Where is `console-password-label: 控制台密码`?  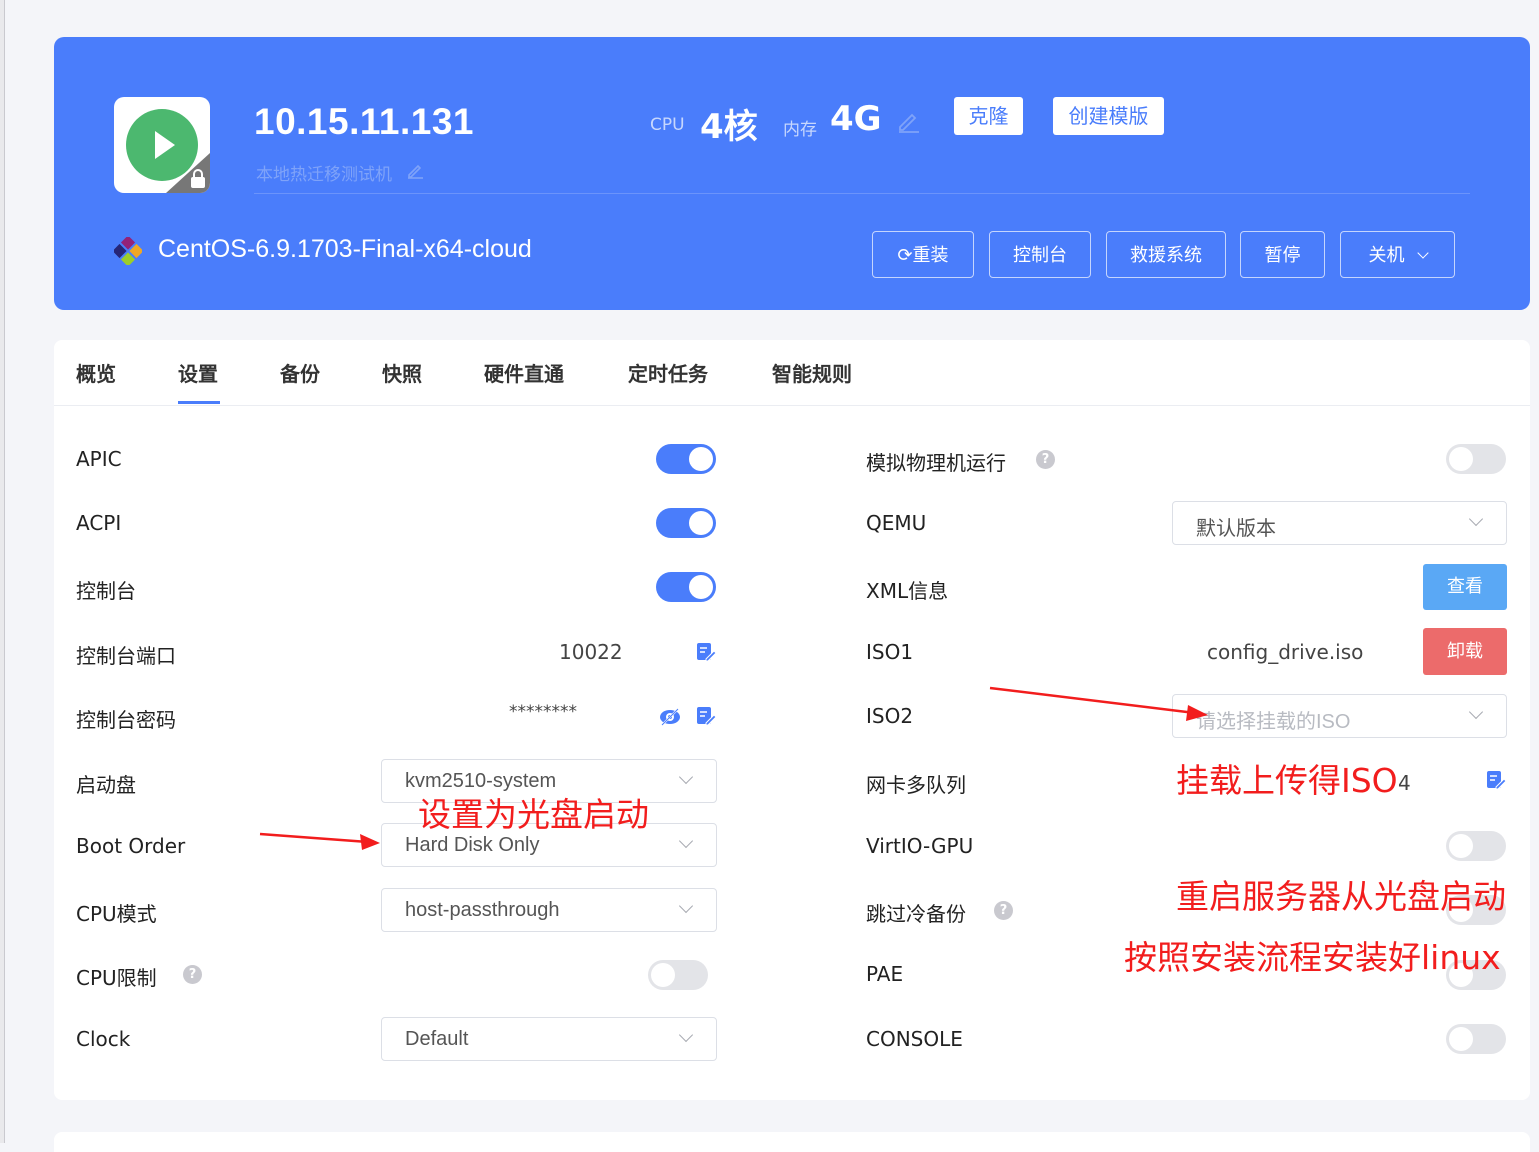
console-password-label: 控制台密码 is located at coordinates (126, 720).